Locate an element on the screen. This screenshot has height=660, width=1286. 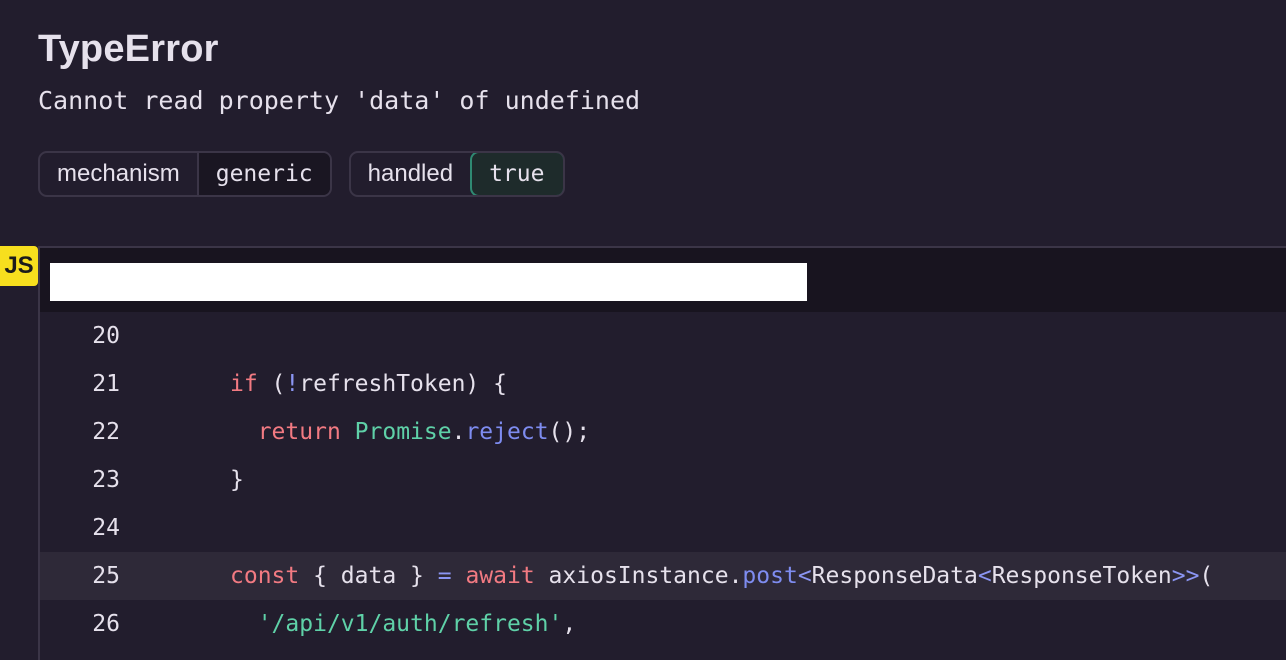
line-source: if (!refreshToken) { is located at coordinates (313, 384).